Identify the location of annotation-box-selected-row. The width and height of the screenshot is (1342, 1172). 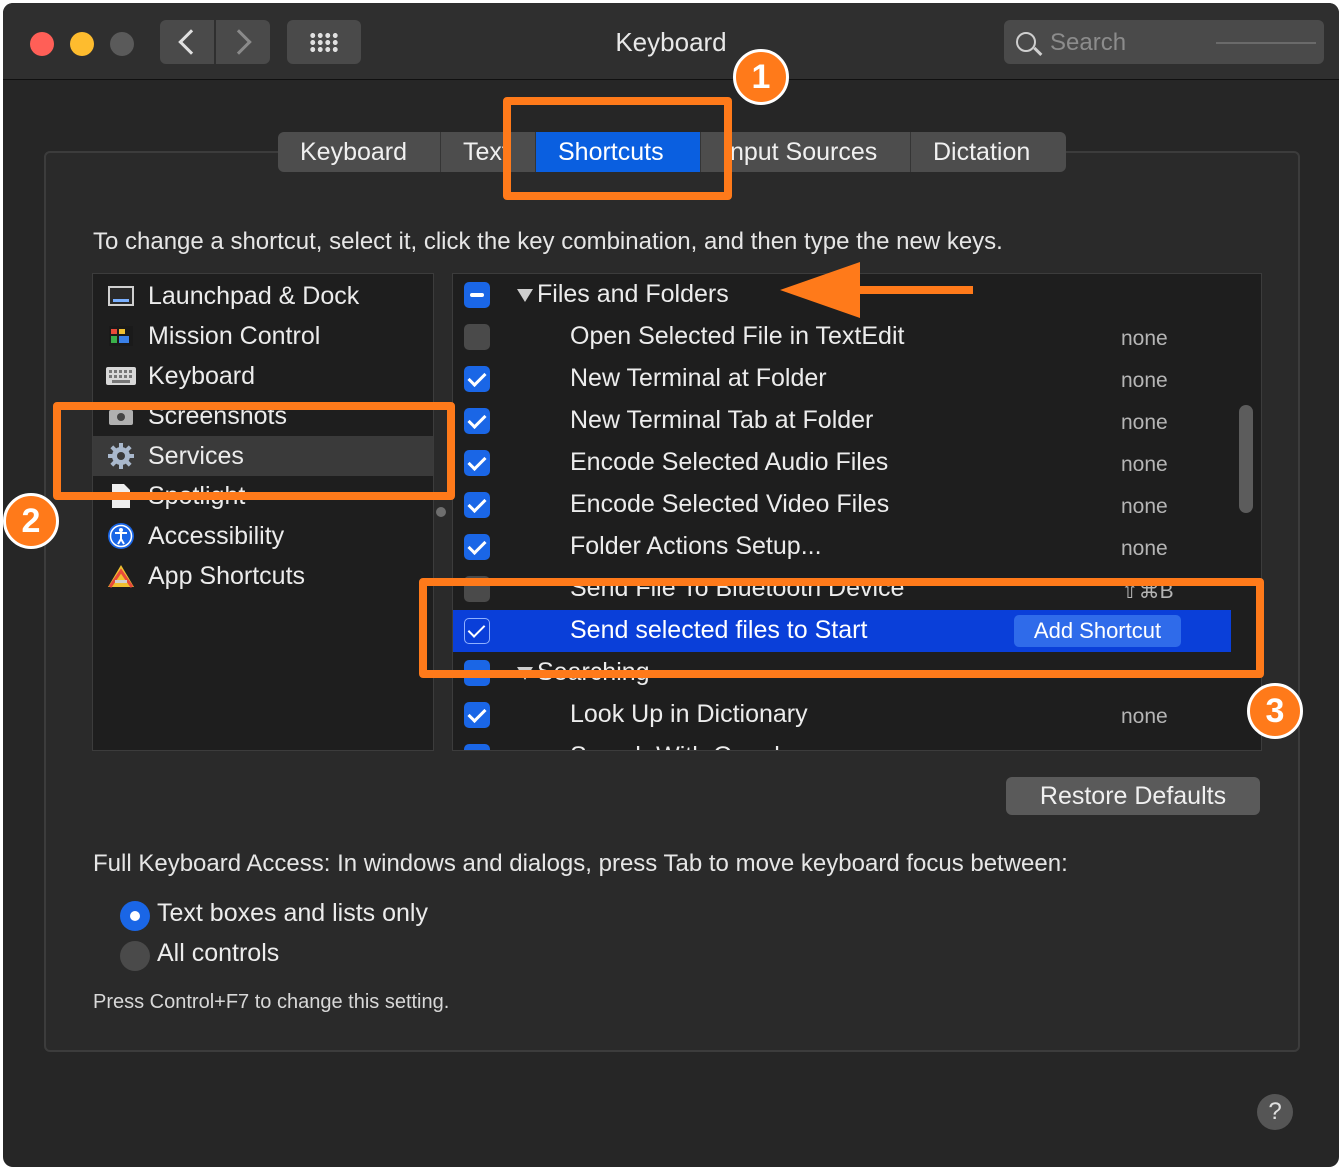
(841, 628).